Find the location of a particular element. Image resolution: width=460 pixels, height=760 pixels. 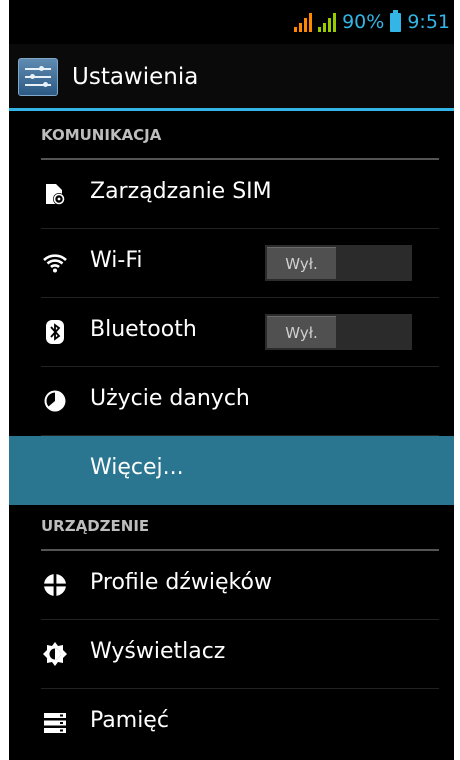

settings-item-sound-profiles: Profile dźwięków is located at coordinates (231, 585).